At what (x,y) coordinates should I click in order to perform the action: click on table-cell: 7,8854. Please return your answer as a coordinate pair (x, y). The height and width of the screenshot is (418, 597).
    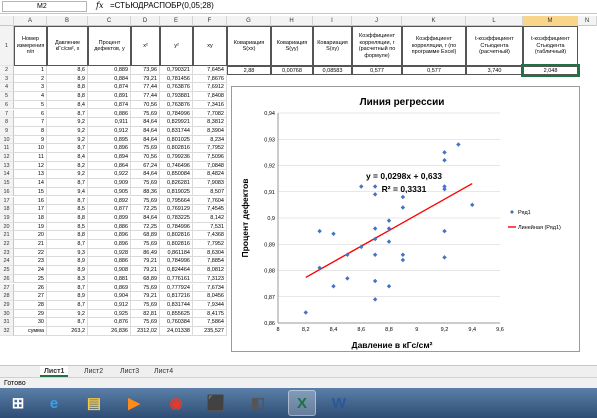
    Looking at the image, I should click on (210, 262).